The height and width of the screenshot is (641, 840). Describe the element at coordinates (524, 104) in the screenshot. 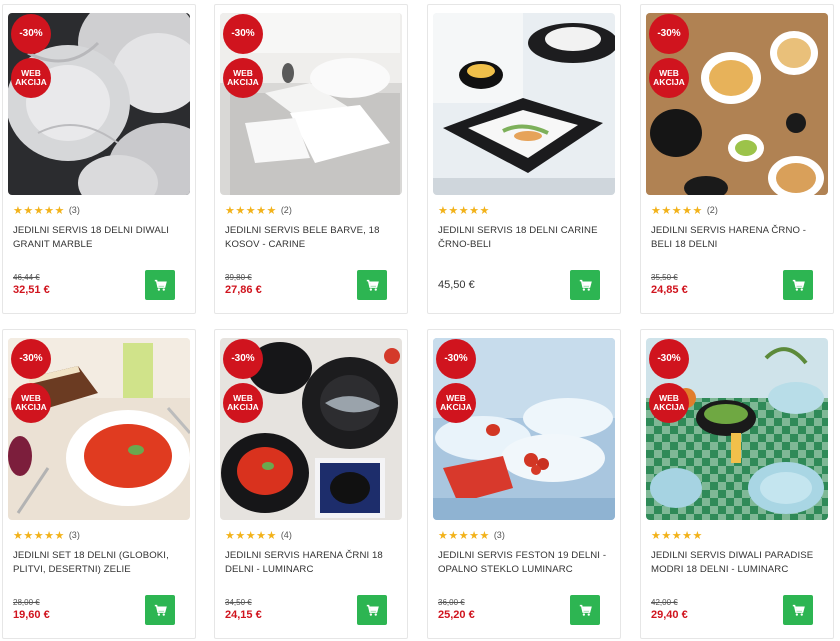

I see `product-image` at that location.